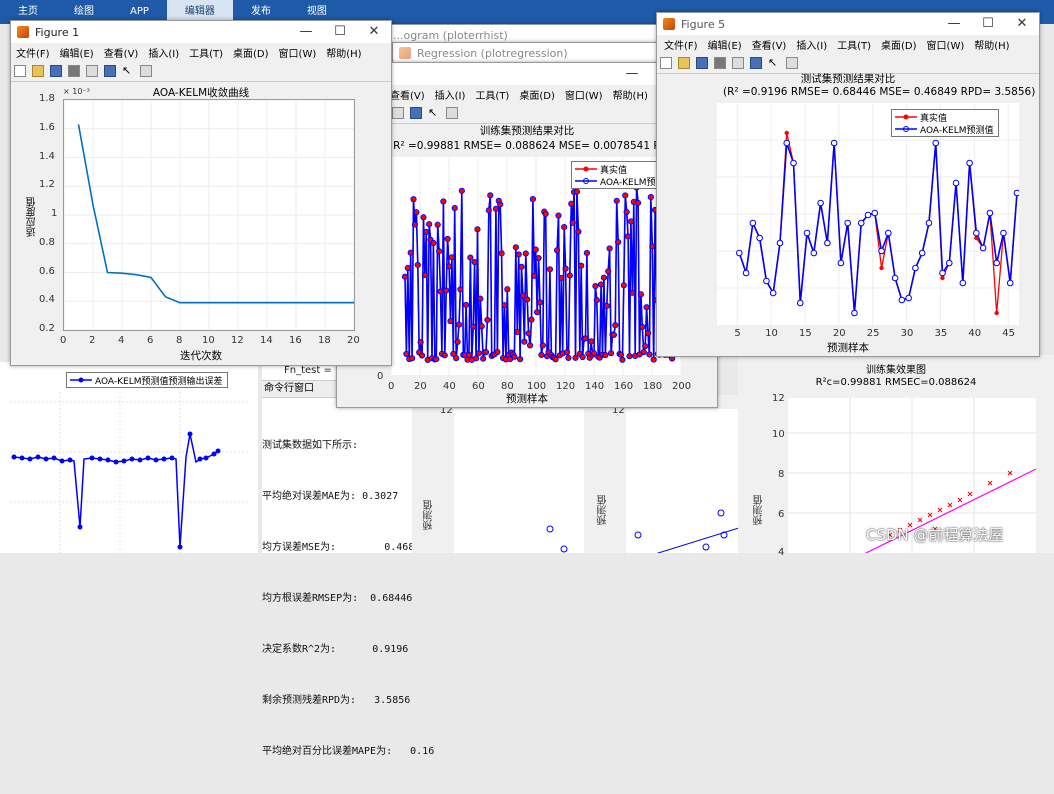 This screenshot has width=1054, height=794. What do you see at coordinates (778, 398) in the screenshot?
I see `scatter-ytick: 12` at bounding box center [778, 398].